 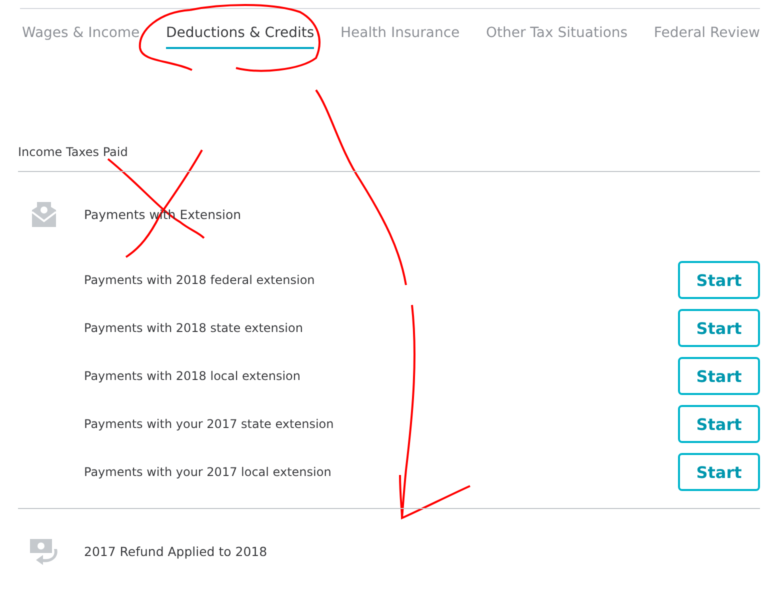 What do you see at coordinates (73, 153) in the screenshot?
I see `section-heading: Income Taxes Paid` at bounding box center [73, 153].